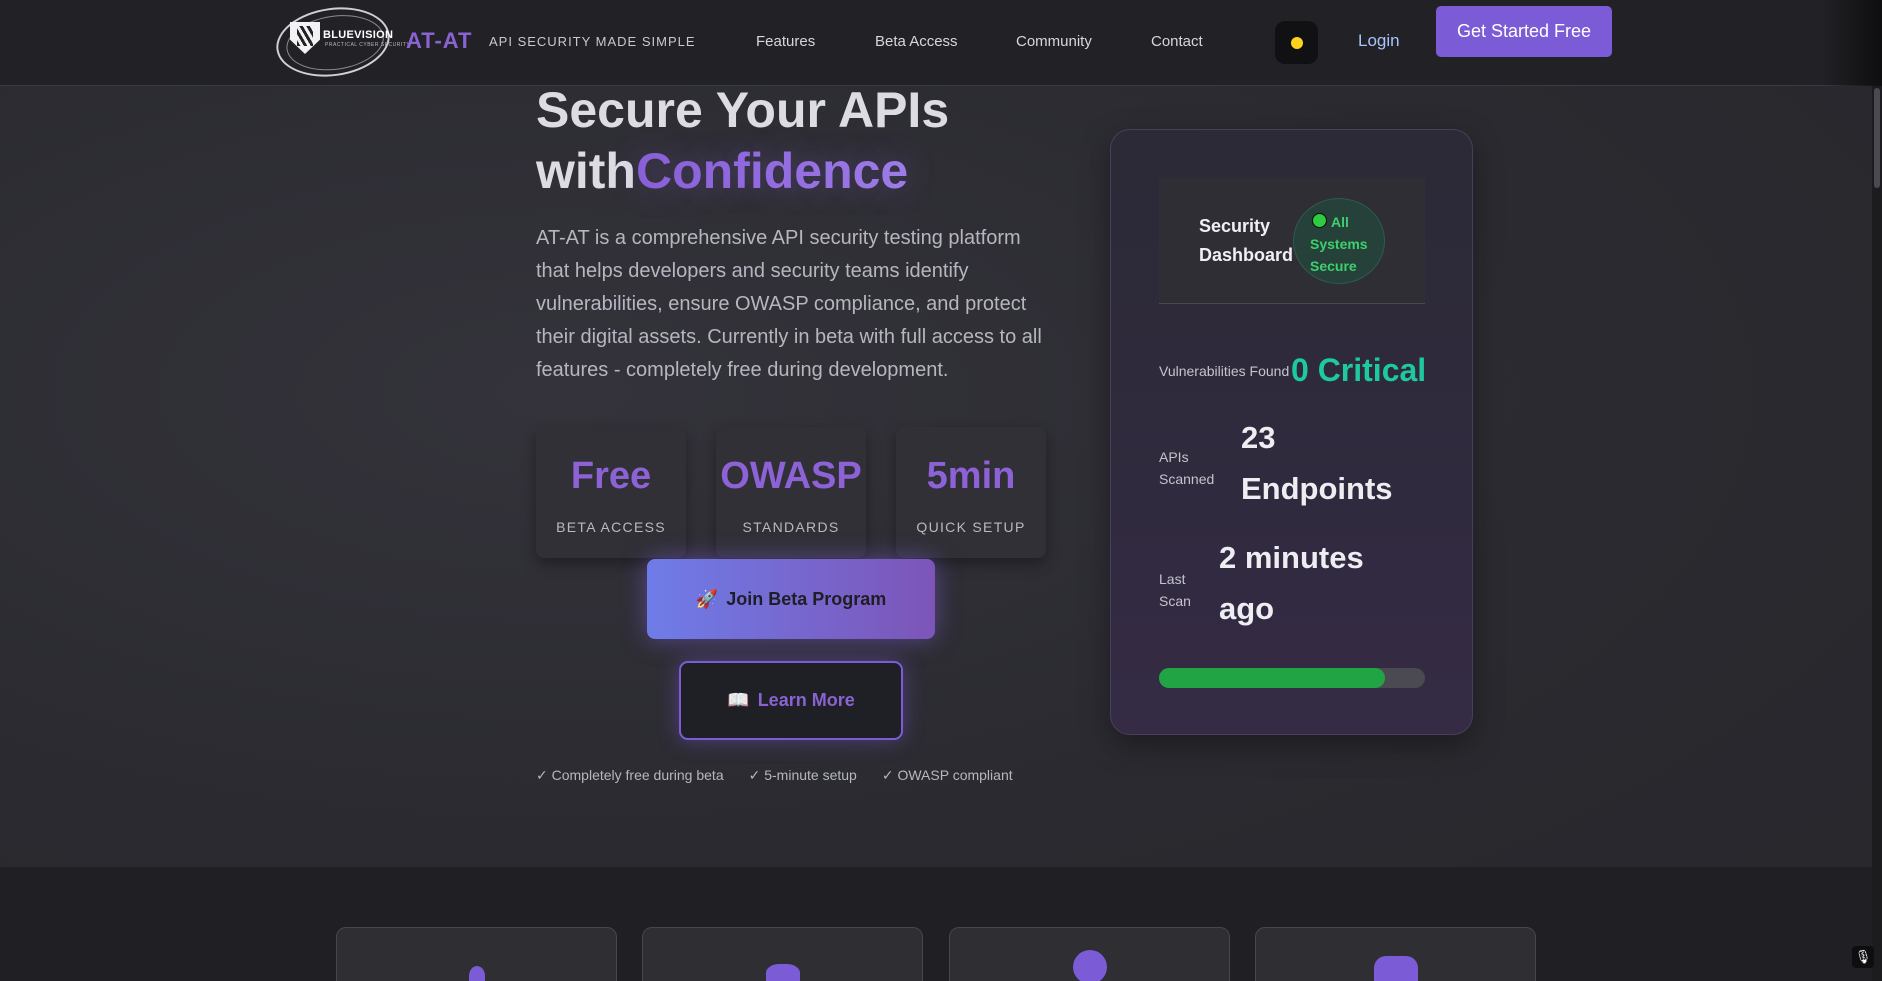 Image resolution: width=1882 pixels, height=981 pixels. Describe the element at coordinates (1359, 370) in the screenshot. I see `vulnerabilities-value: 0 Critical` at that location.